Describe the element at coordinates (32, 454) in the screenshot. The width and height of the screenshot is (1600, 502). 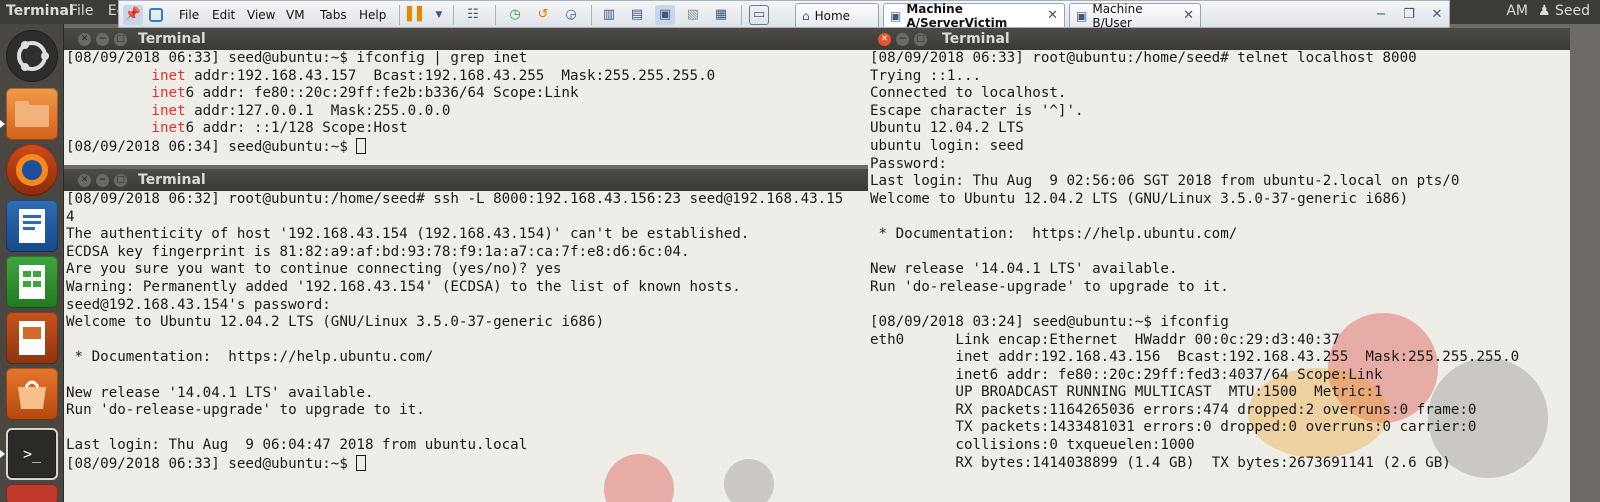
I see `terminal-icon: >_` at that location.